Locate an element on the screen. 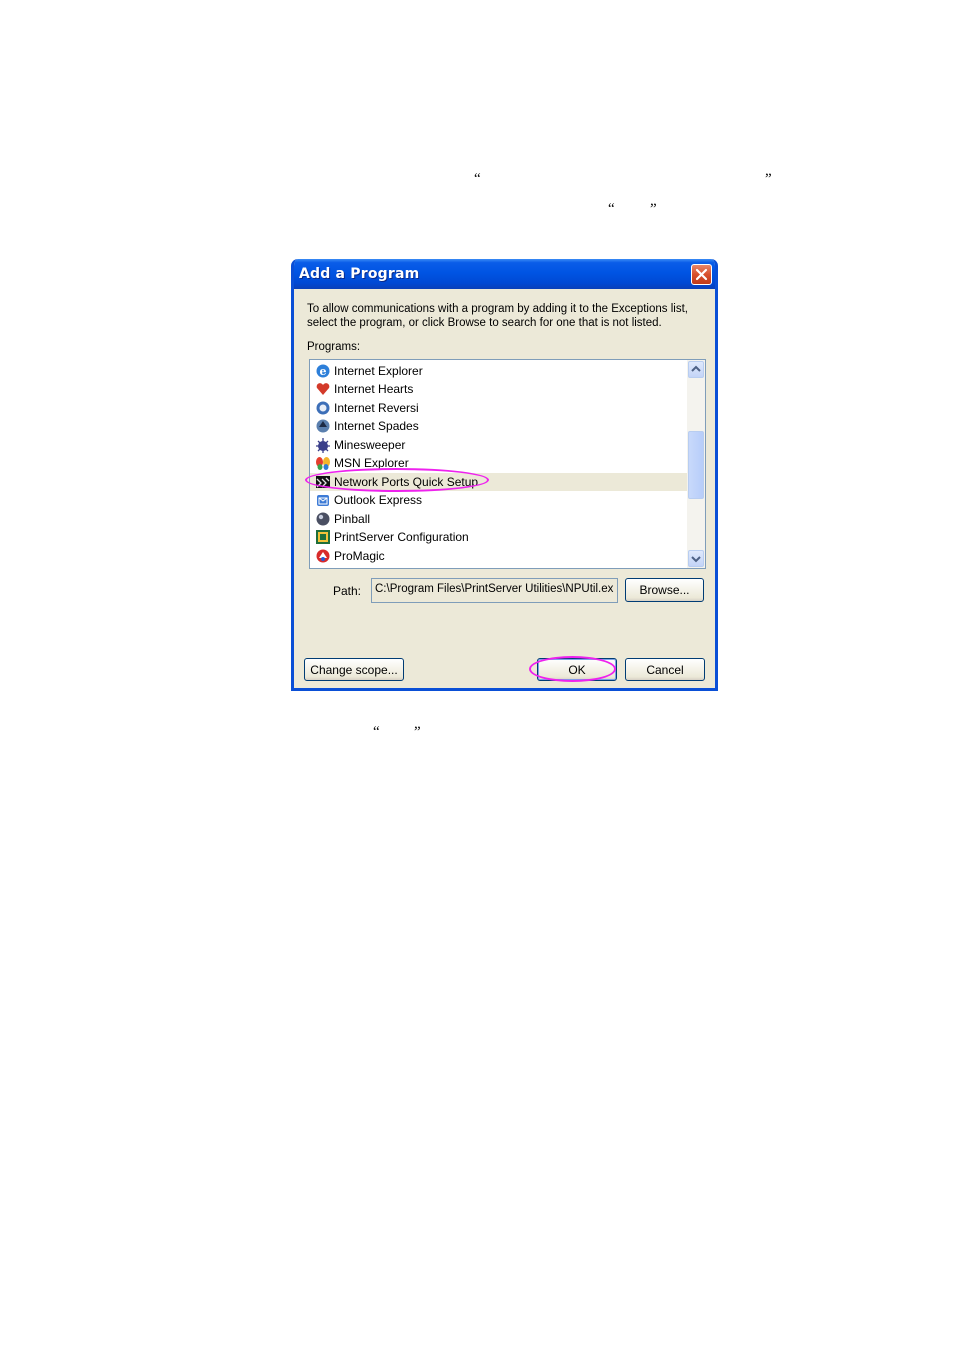 The width and height of the screenshot is (954, 1351). close-icon is located at coordinates (701, 274).